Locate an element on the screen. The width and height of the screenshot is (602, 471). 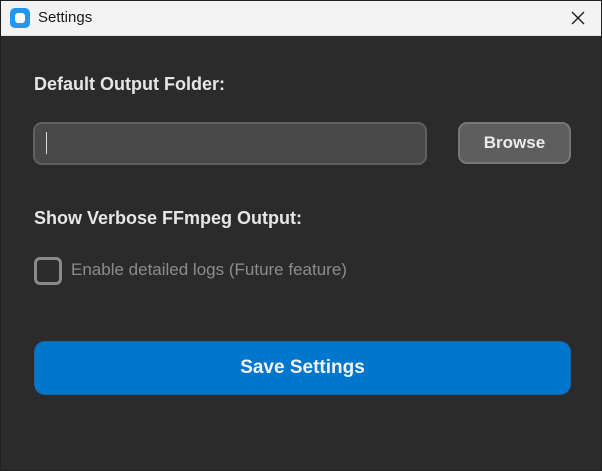
close-icon is located at coordinates (578, 18).